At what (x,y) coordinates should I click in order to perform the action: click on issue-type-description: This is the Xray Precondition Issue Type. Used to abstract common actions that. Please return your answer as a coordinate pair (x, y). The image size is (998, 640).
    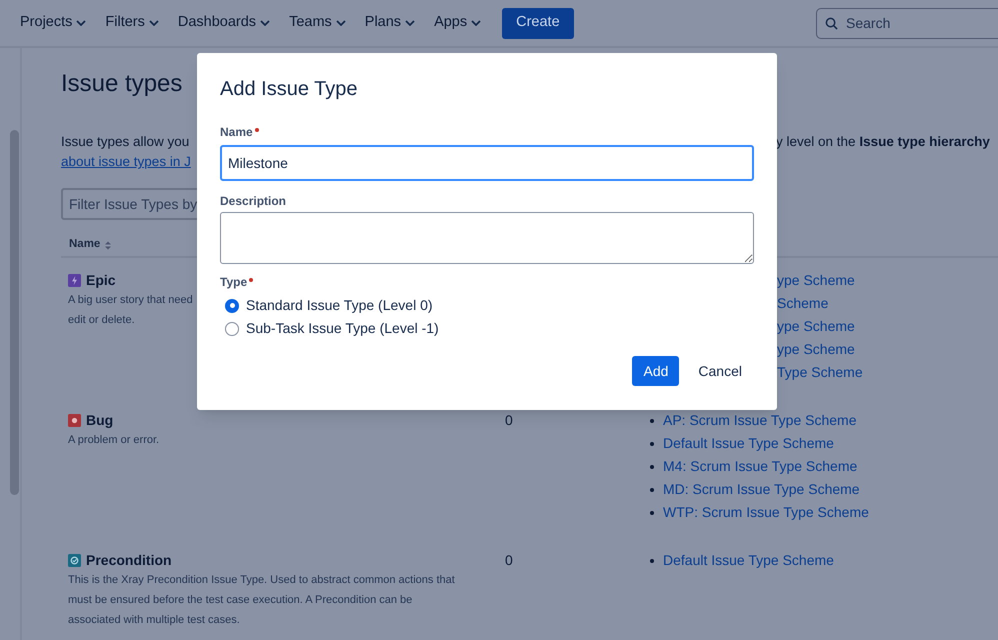
    Looking at the image, I should click on (262, 580).